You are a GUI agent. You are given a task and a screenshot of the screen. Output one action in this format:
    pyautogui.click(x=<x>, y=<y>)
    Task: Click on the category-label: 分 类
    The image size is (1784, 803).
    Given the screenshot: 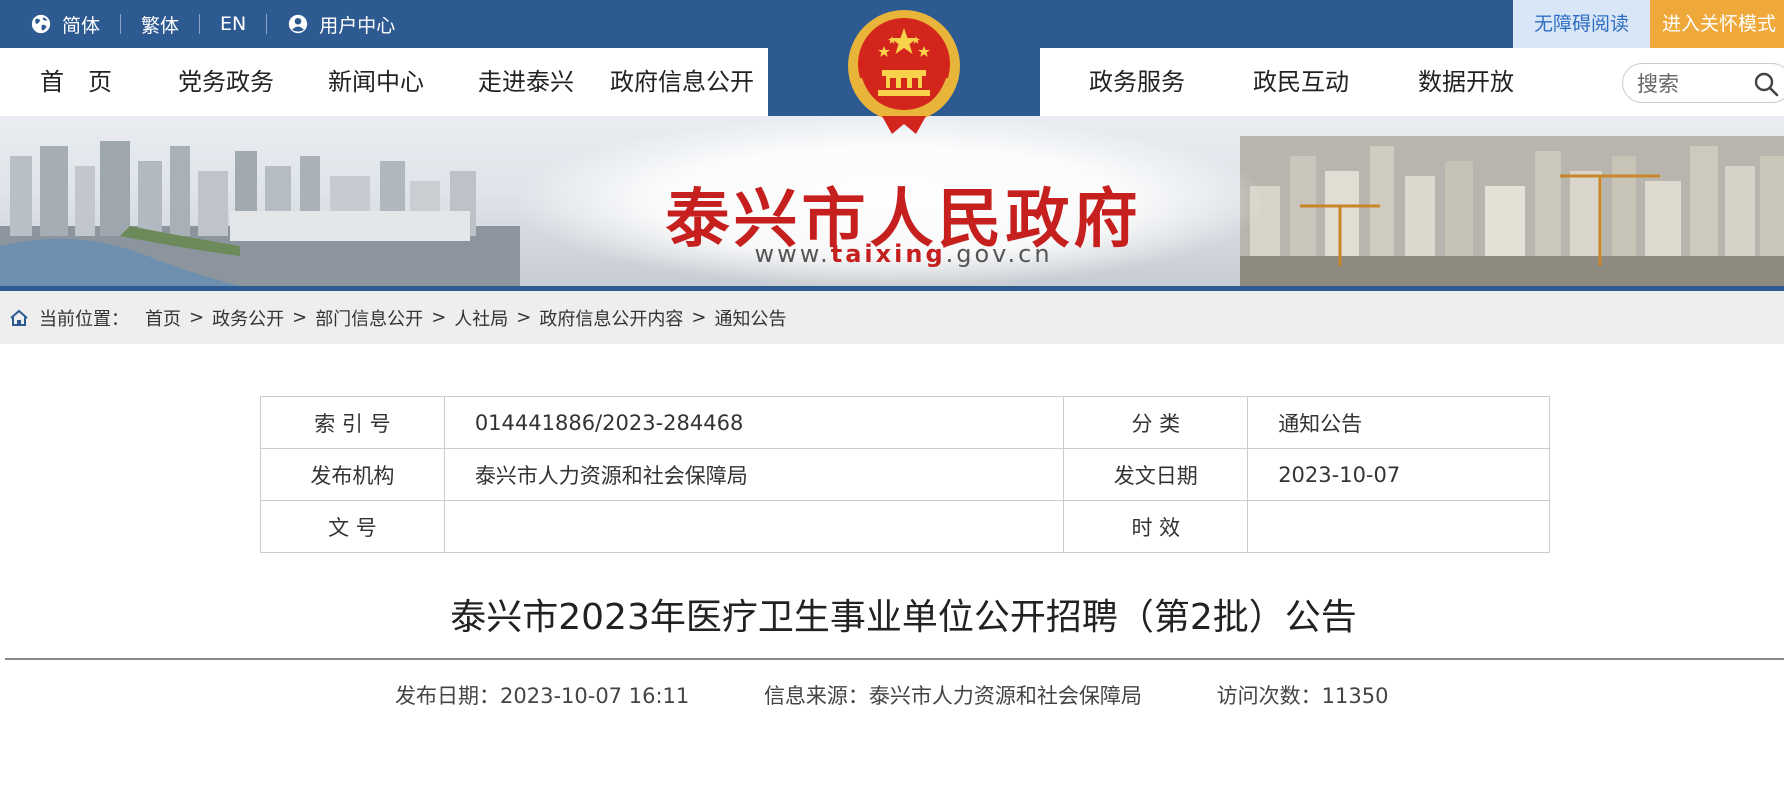 What is the action you would take?
    pyautogui.click(x=1156, y=422)
    